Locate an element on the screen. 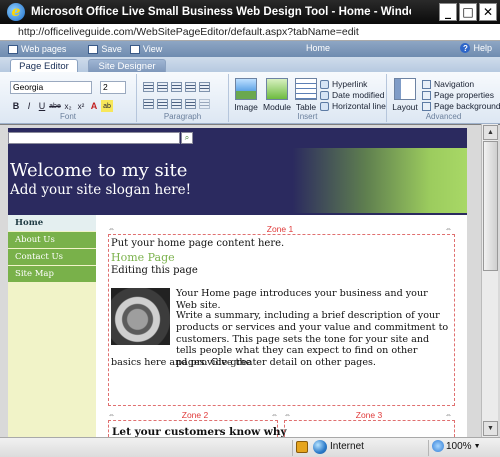 The image size is (500, 457). nav-item-site-map: Site Map is located at coordinates (52, 274).